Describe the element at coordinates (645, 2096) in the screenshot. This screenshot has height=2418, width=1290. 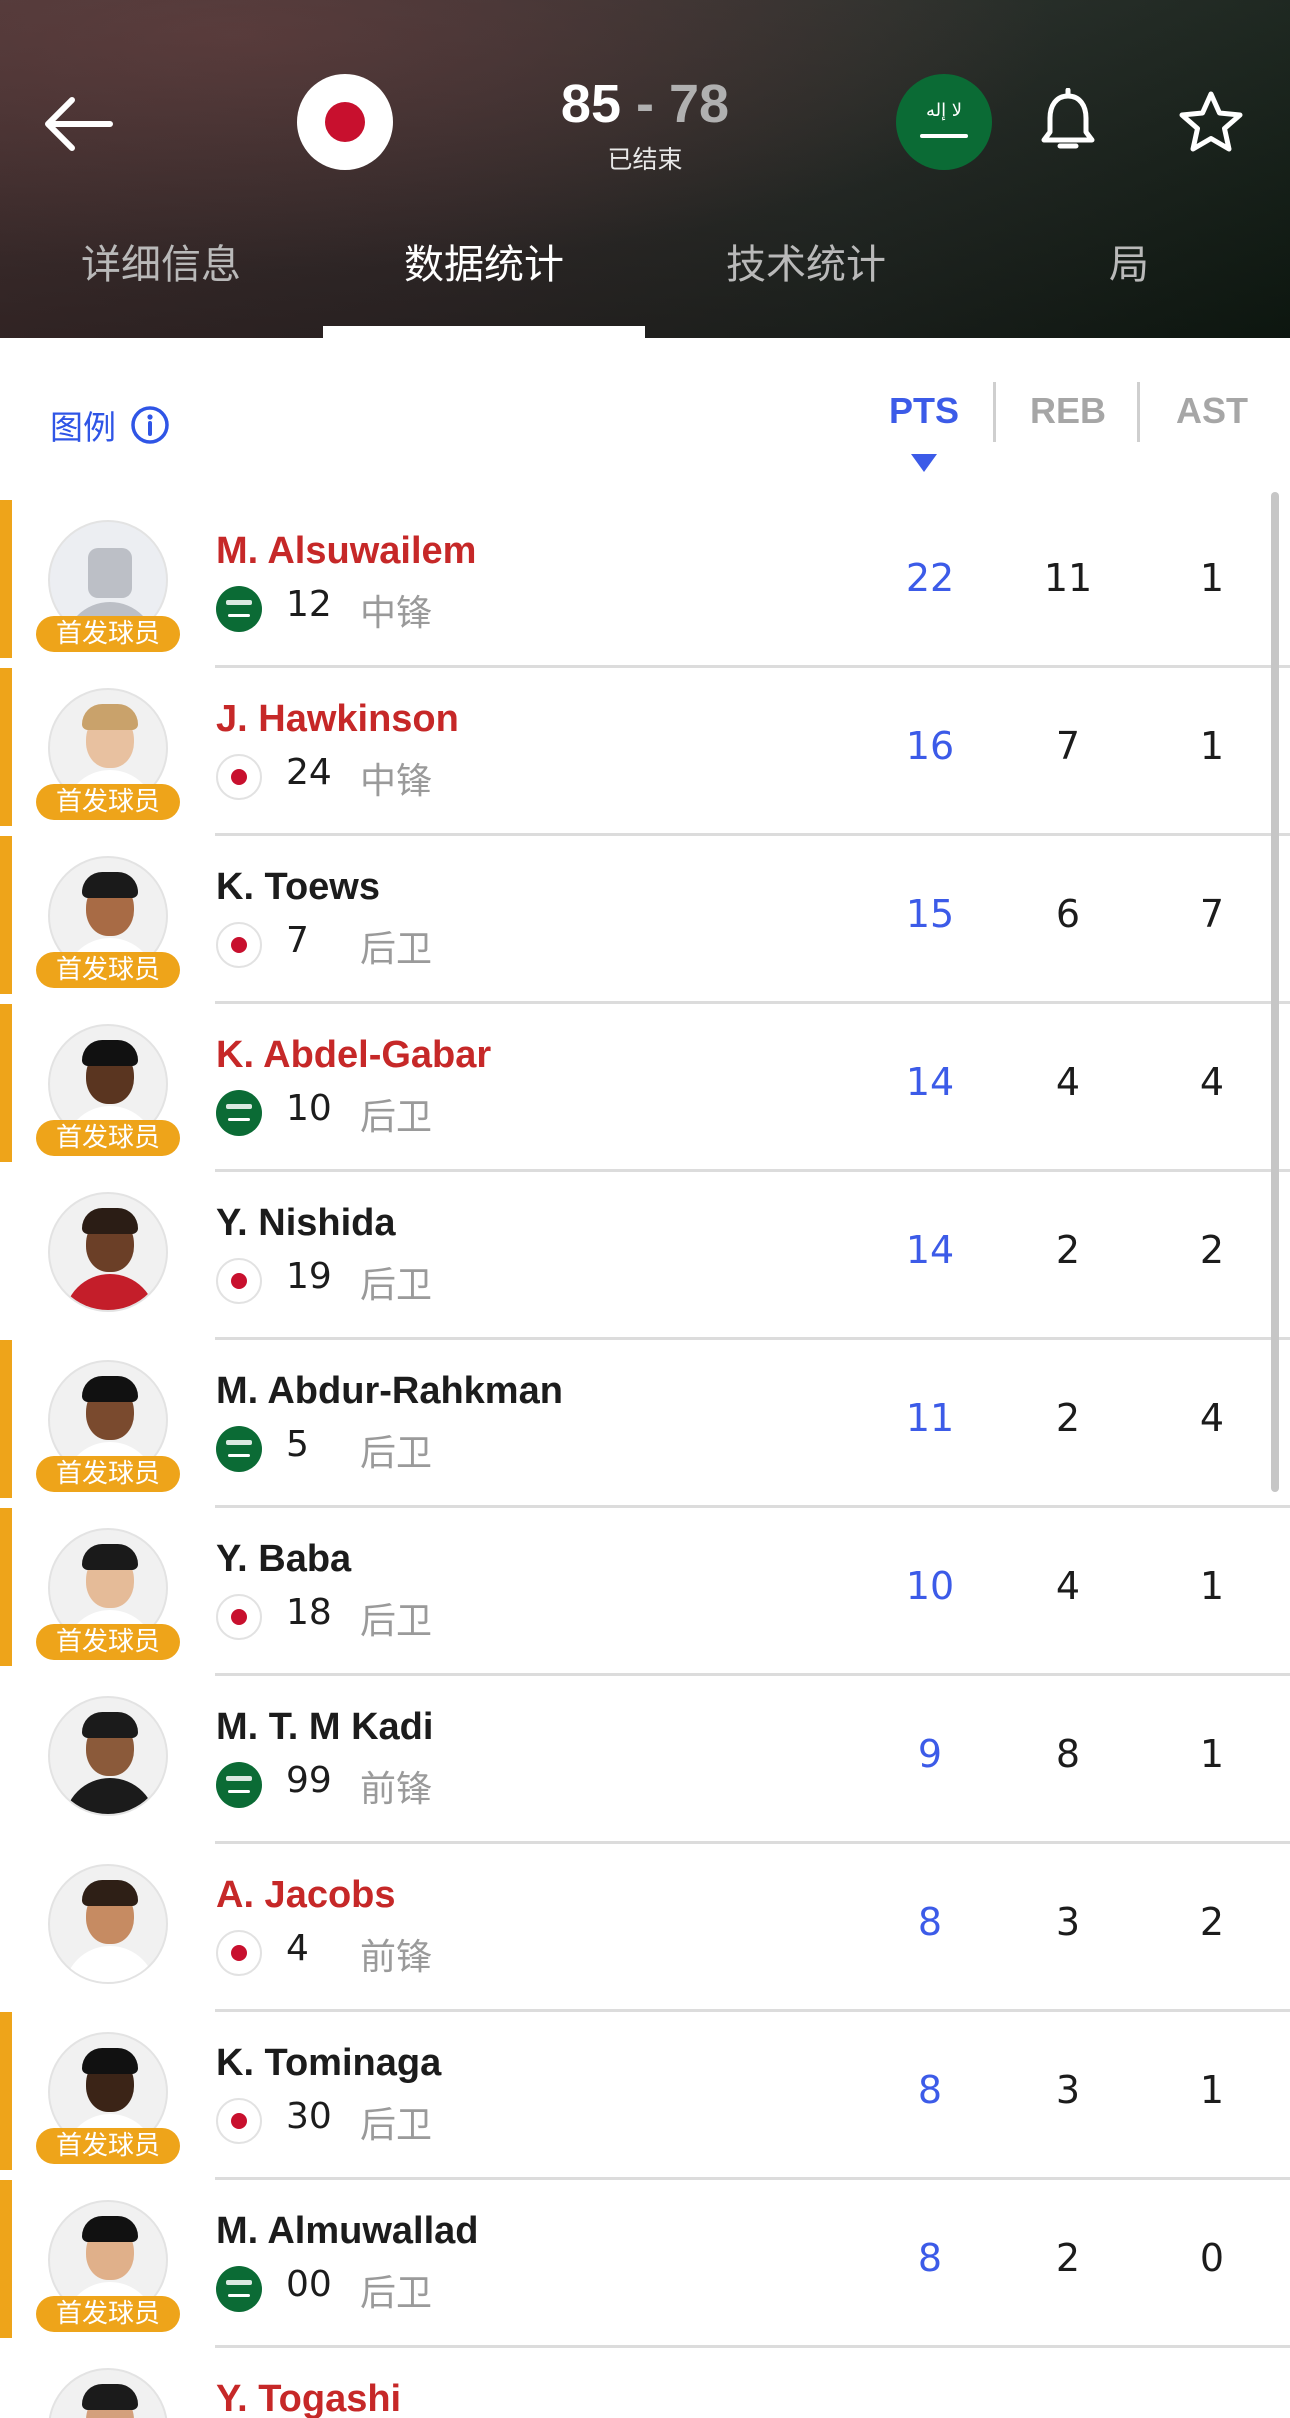
I see `player-row: 首发球员 K. Tominaga 30 后卫 8 3 1` at that location.